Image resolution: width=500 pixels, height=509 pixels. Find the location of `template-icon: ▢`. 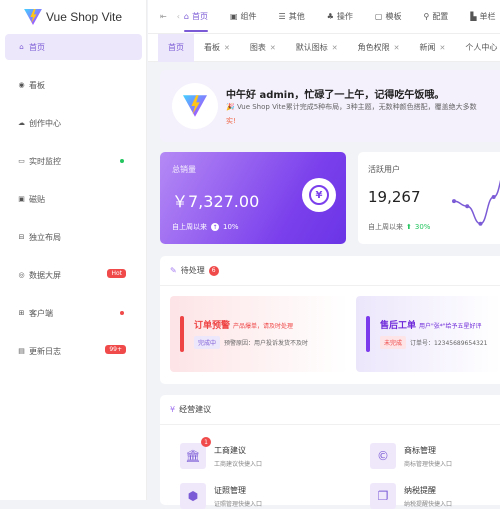

template-icon: ▢ is located at coordinates (378, 16).